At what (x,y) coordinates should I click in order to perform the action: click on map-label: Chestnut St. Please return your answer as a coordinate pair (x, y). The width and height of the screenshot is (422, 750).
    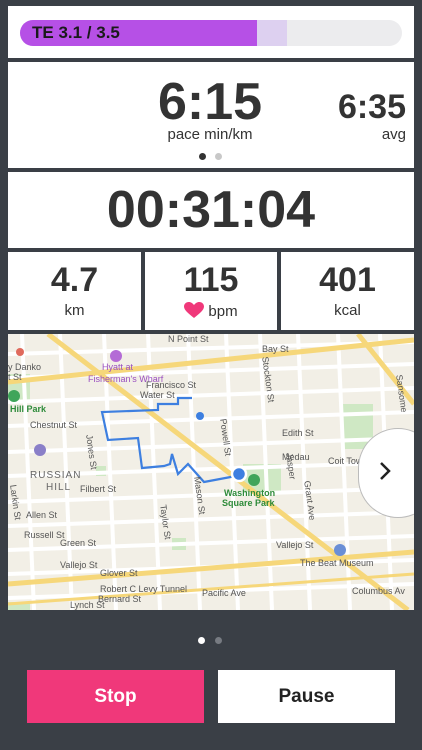
    Looking at the image, I should click on (54, 425).